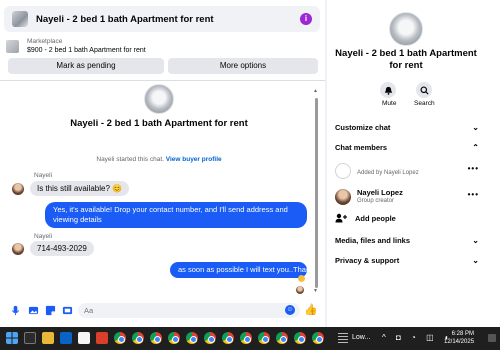  I want to click on scrollbar-thumb, so click(316, 193).